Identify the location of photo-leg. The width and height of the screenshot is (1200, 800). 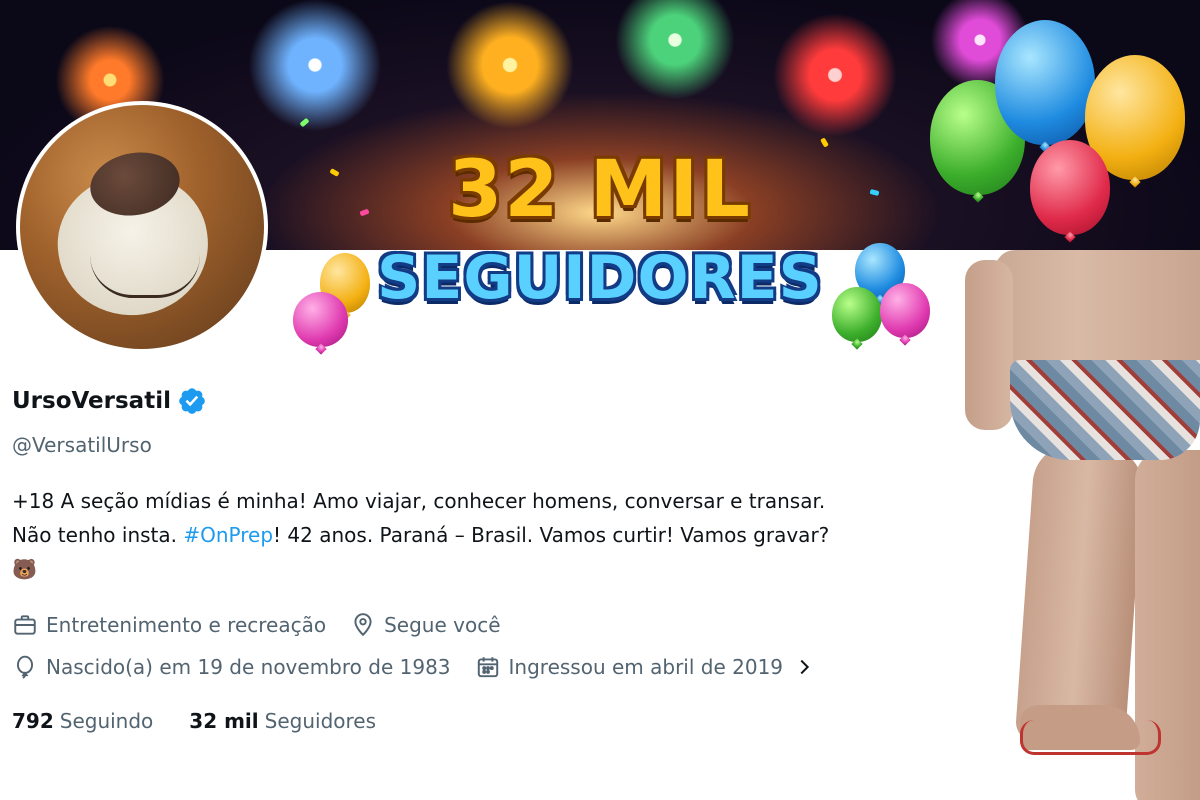
(1080, 595).